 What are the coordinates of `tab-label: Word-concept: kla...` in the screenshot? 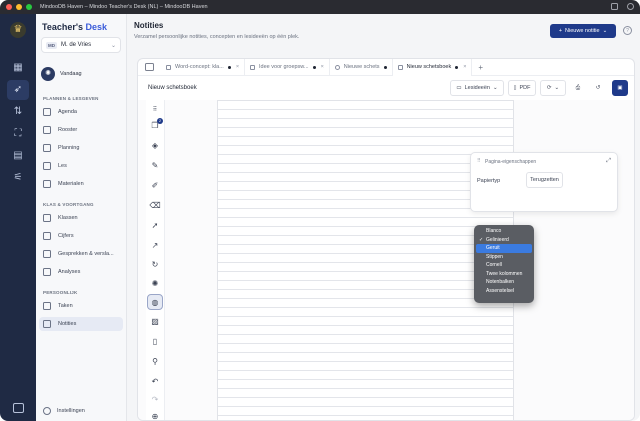 It's located at (199, 67).